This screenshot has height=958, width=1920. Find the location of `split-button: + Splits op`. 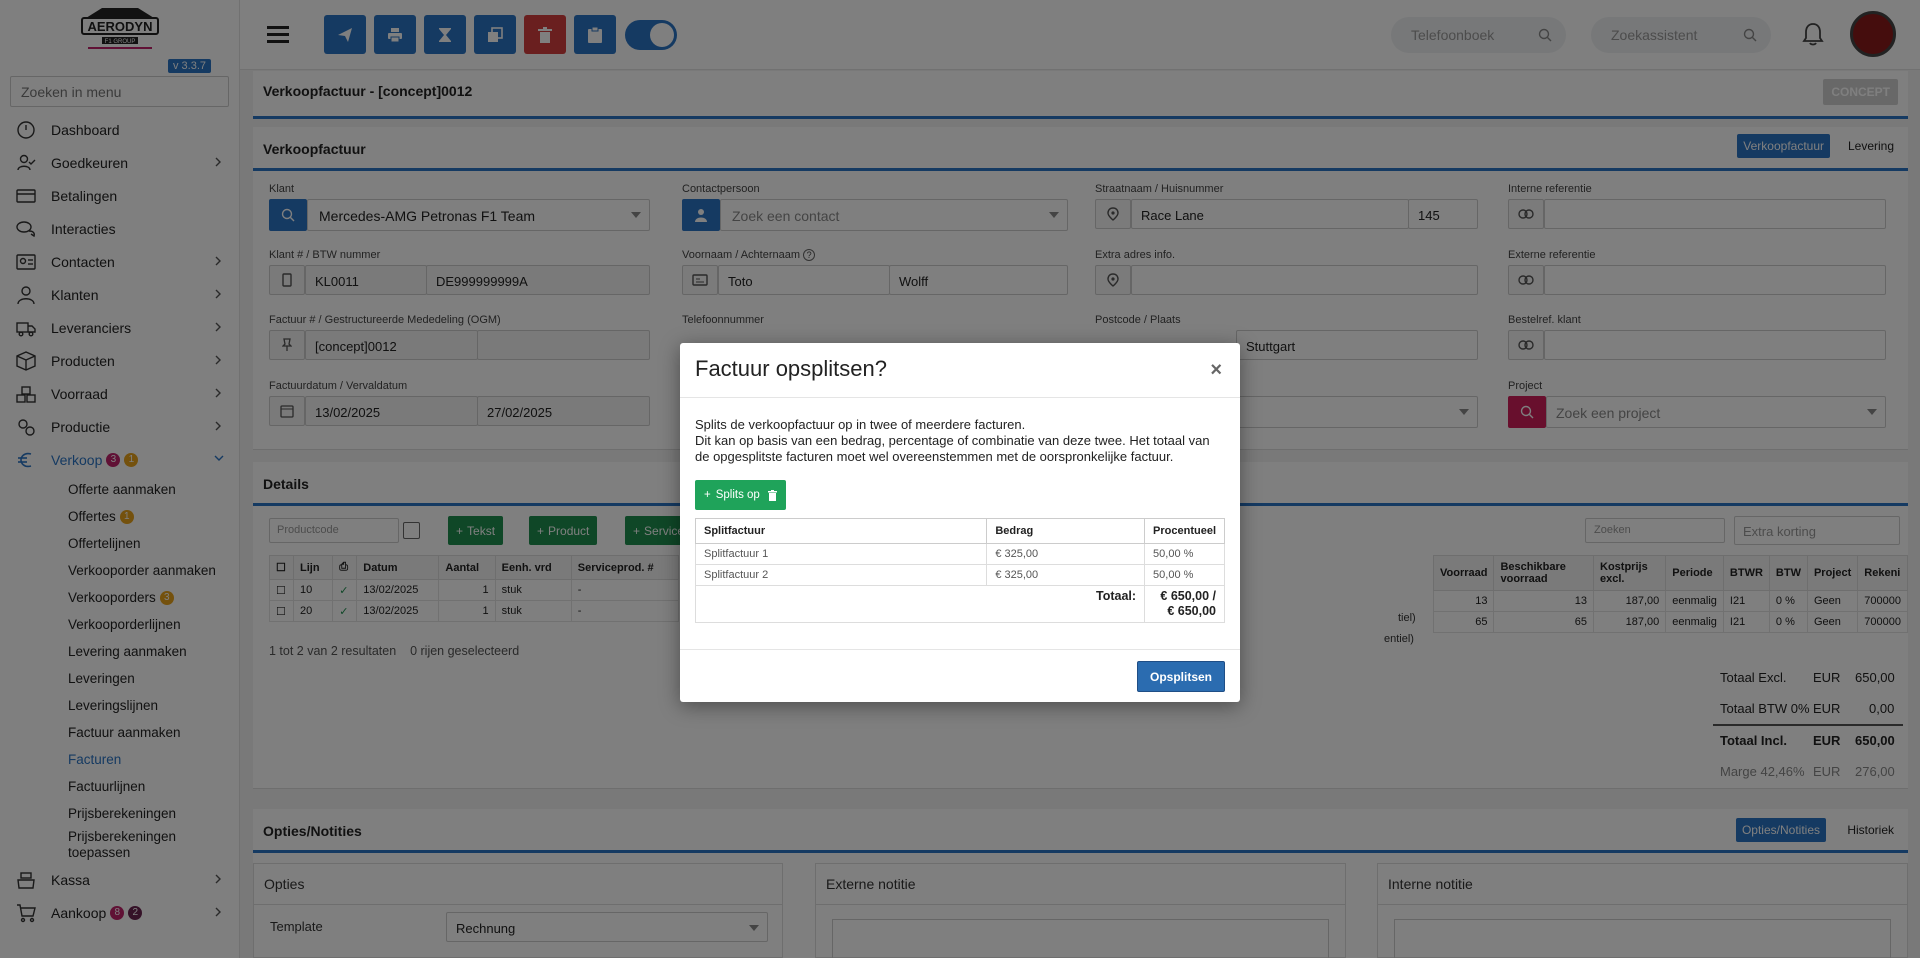

split-button: + Splits op is located at coordinates (740, 495).